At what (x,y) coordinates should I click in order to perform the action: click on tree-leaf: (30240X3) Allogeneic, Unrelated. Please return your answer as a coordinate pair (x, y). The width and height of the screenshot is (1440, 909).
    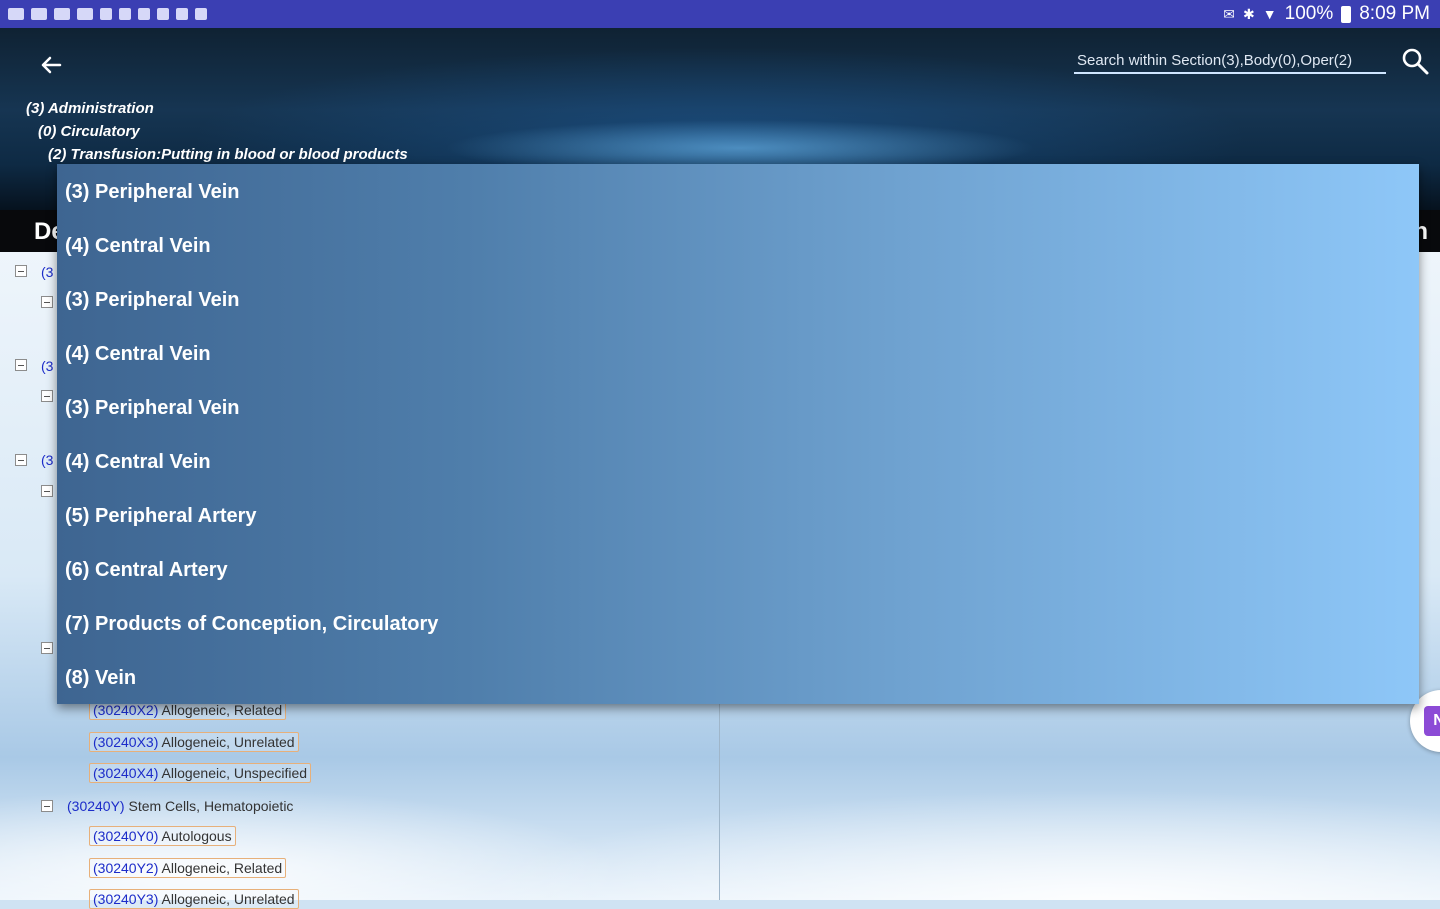
    Looking at the image, I should click on (194, 742).